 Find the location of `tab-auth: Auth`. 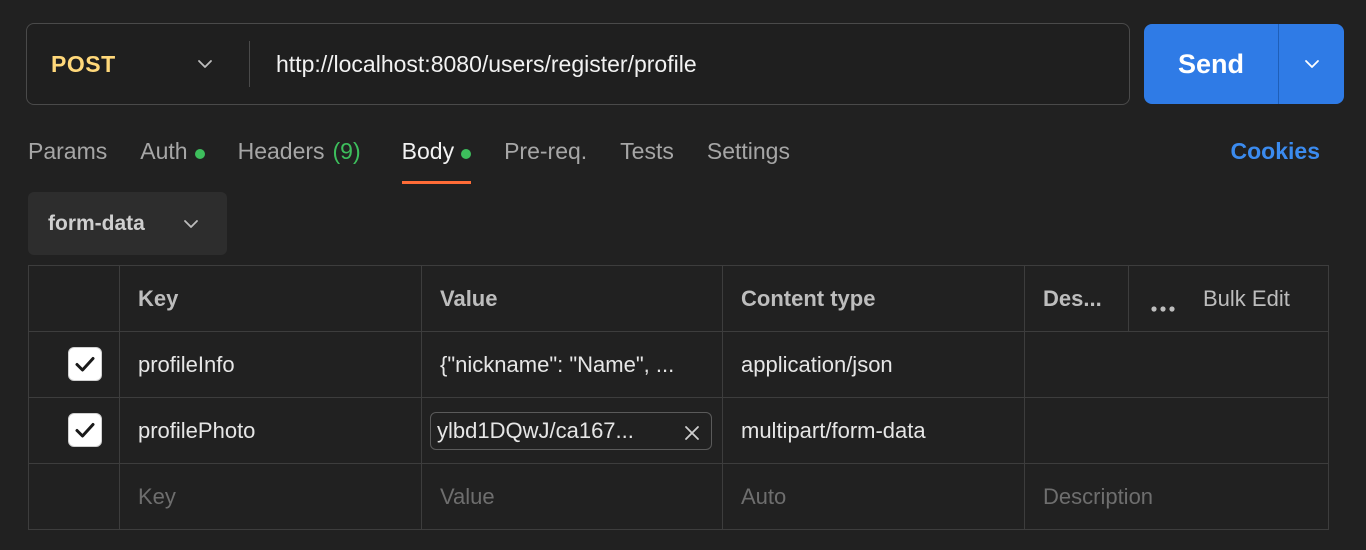

tab-auth: Auth is located at coordinates (172, 159).